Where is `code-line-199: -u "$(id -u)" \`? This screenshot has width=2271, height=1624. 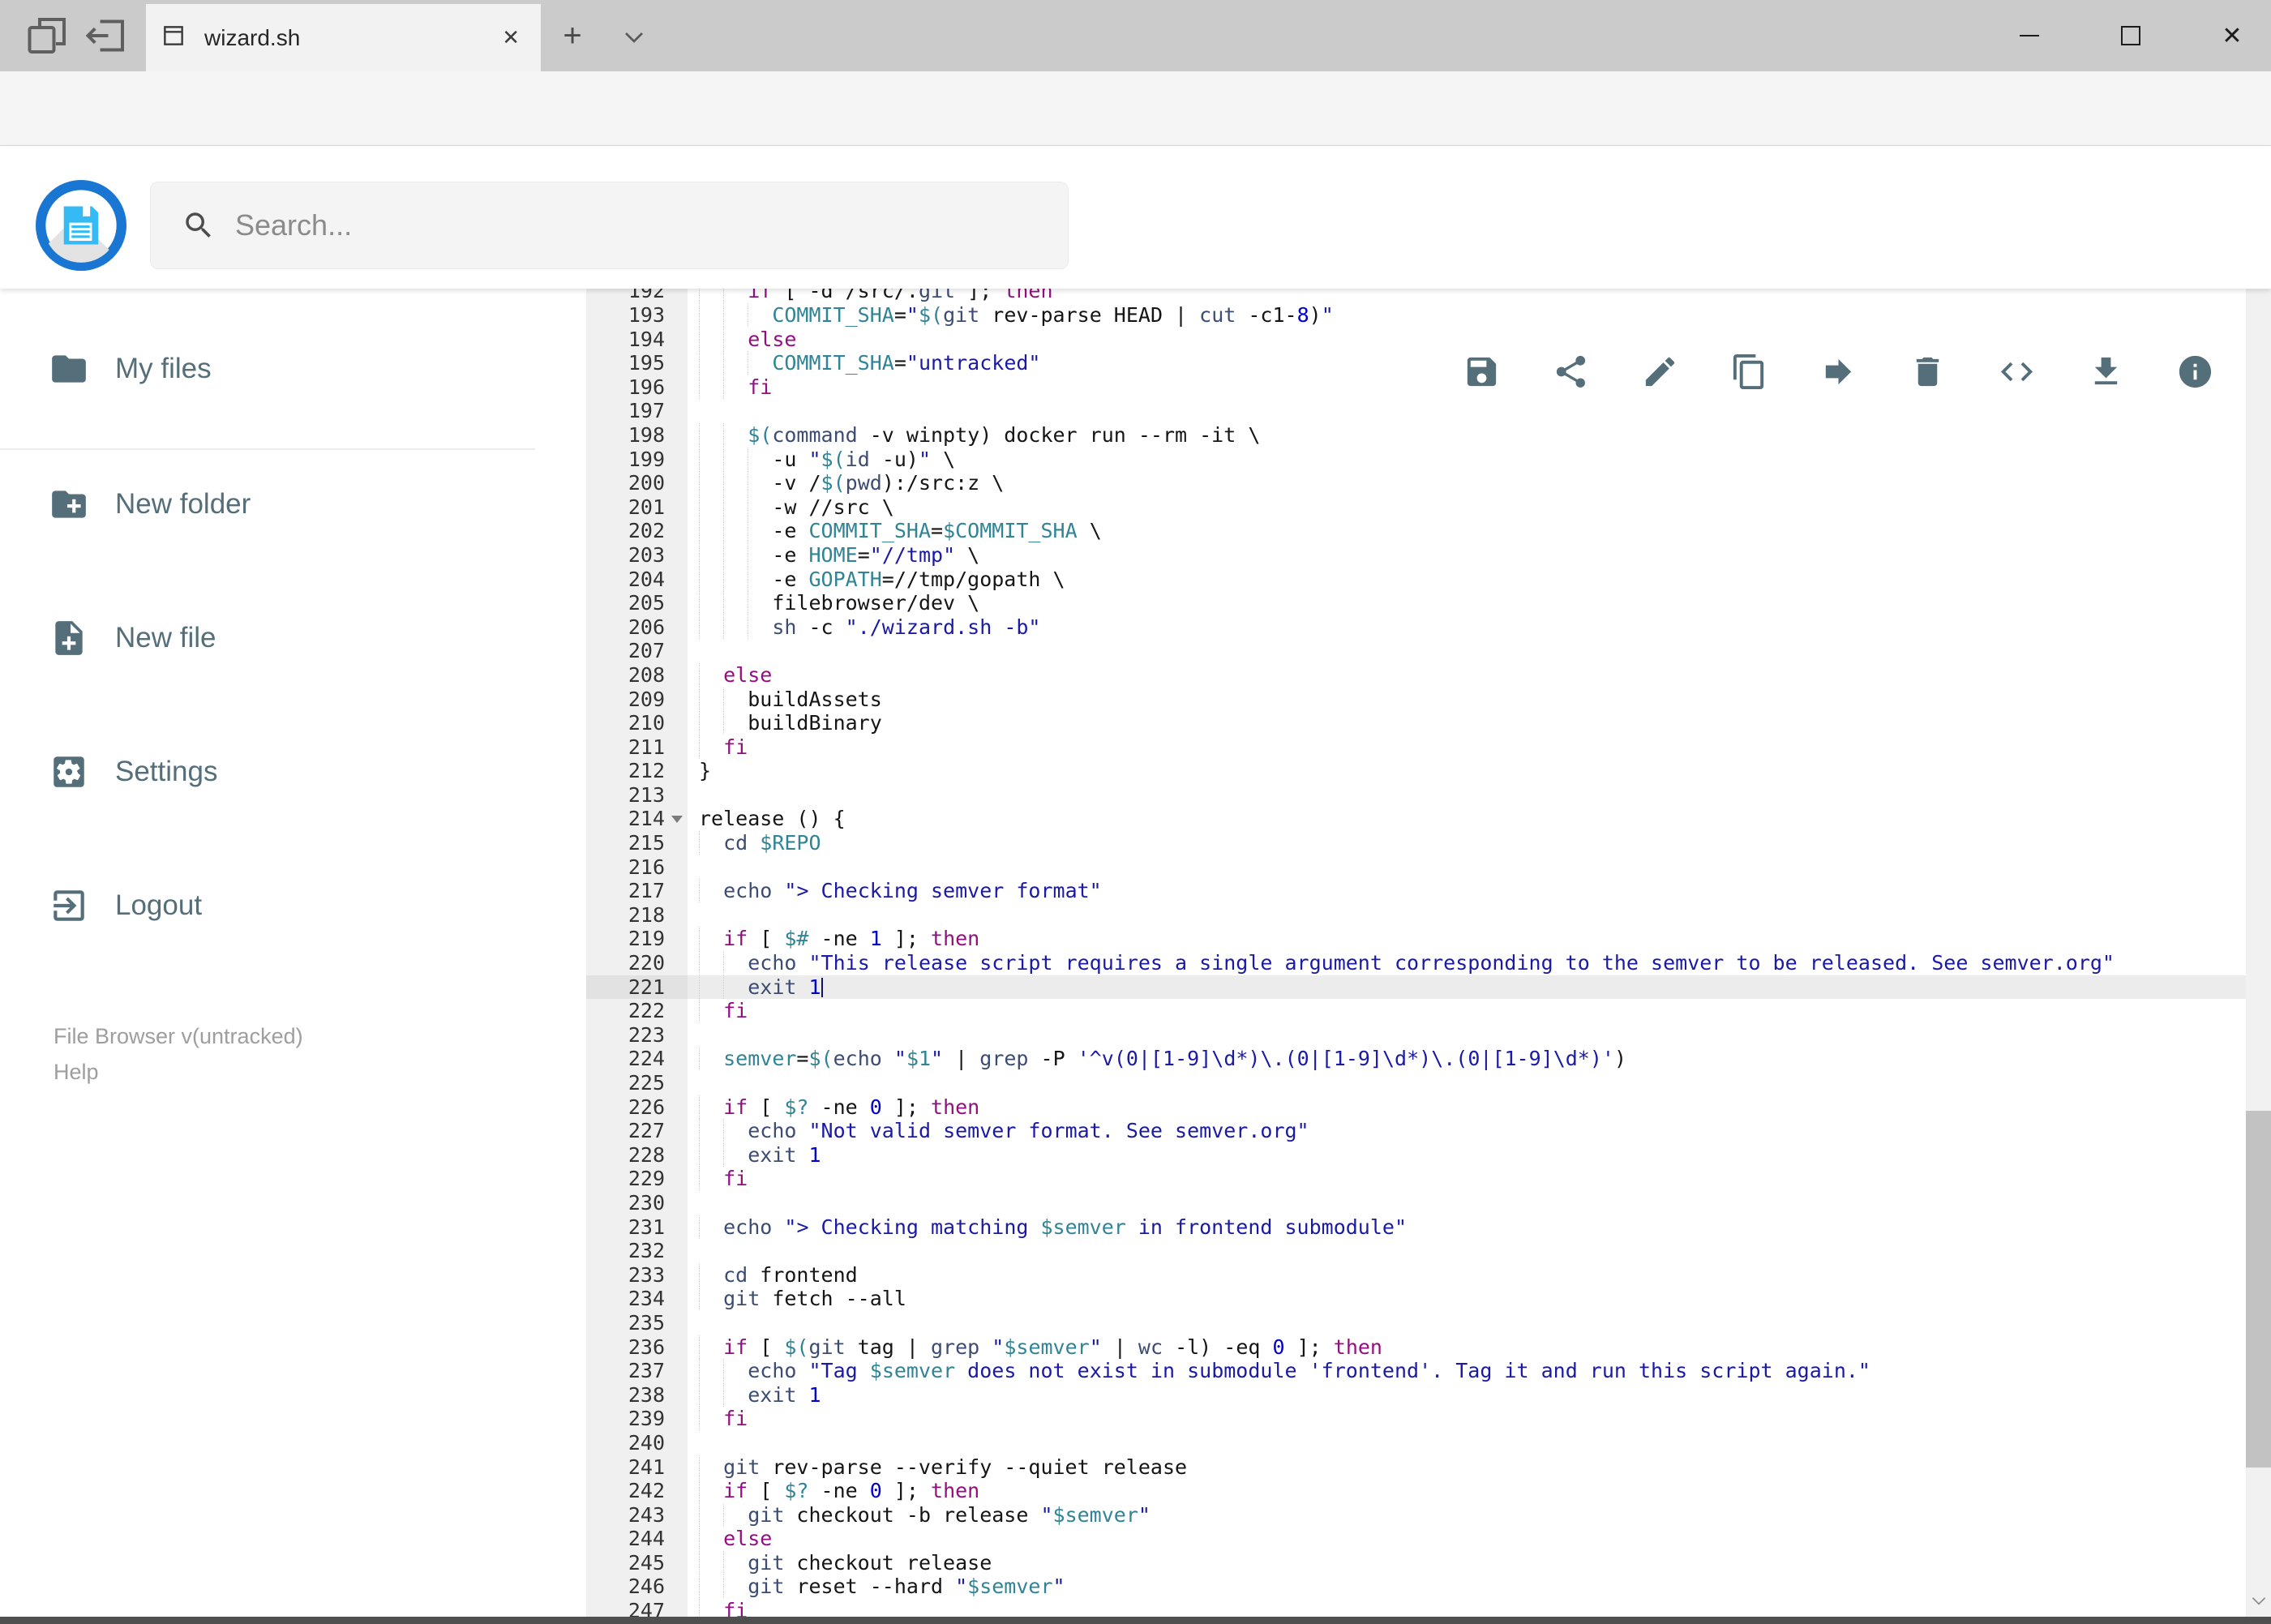
code-line-199: -u "$(id -u)" \ is located at coordinates (1467, 460).